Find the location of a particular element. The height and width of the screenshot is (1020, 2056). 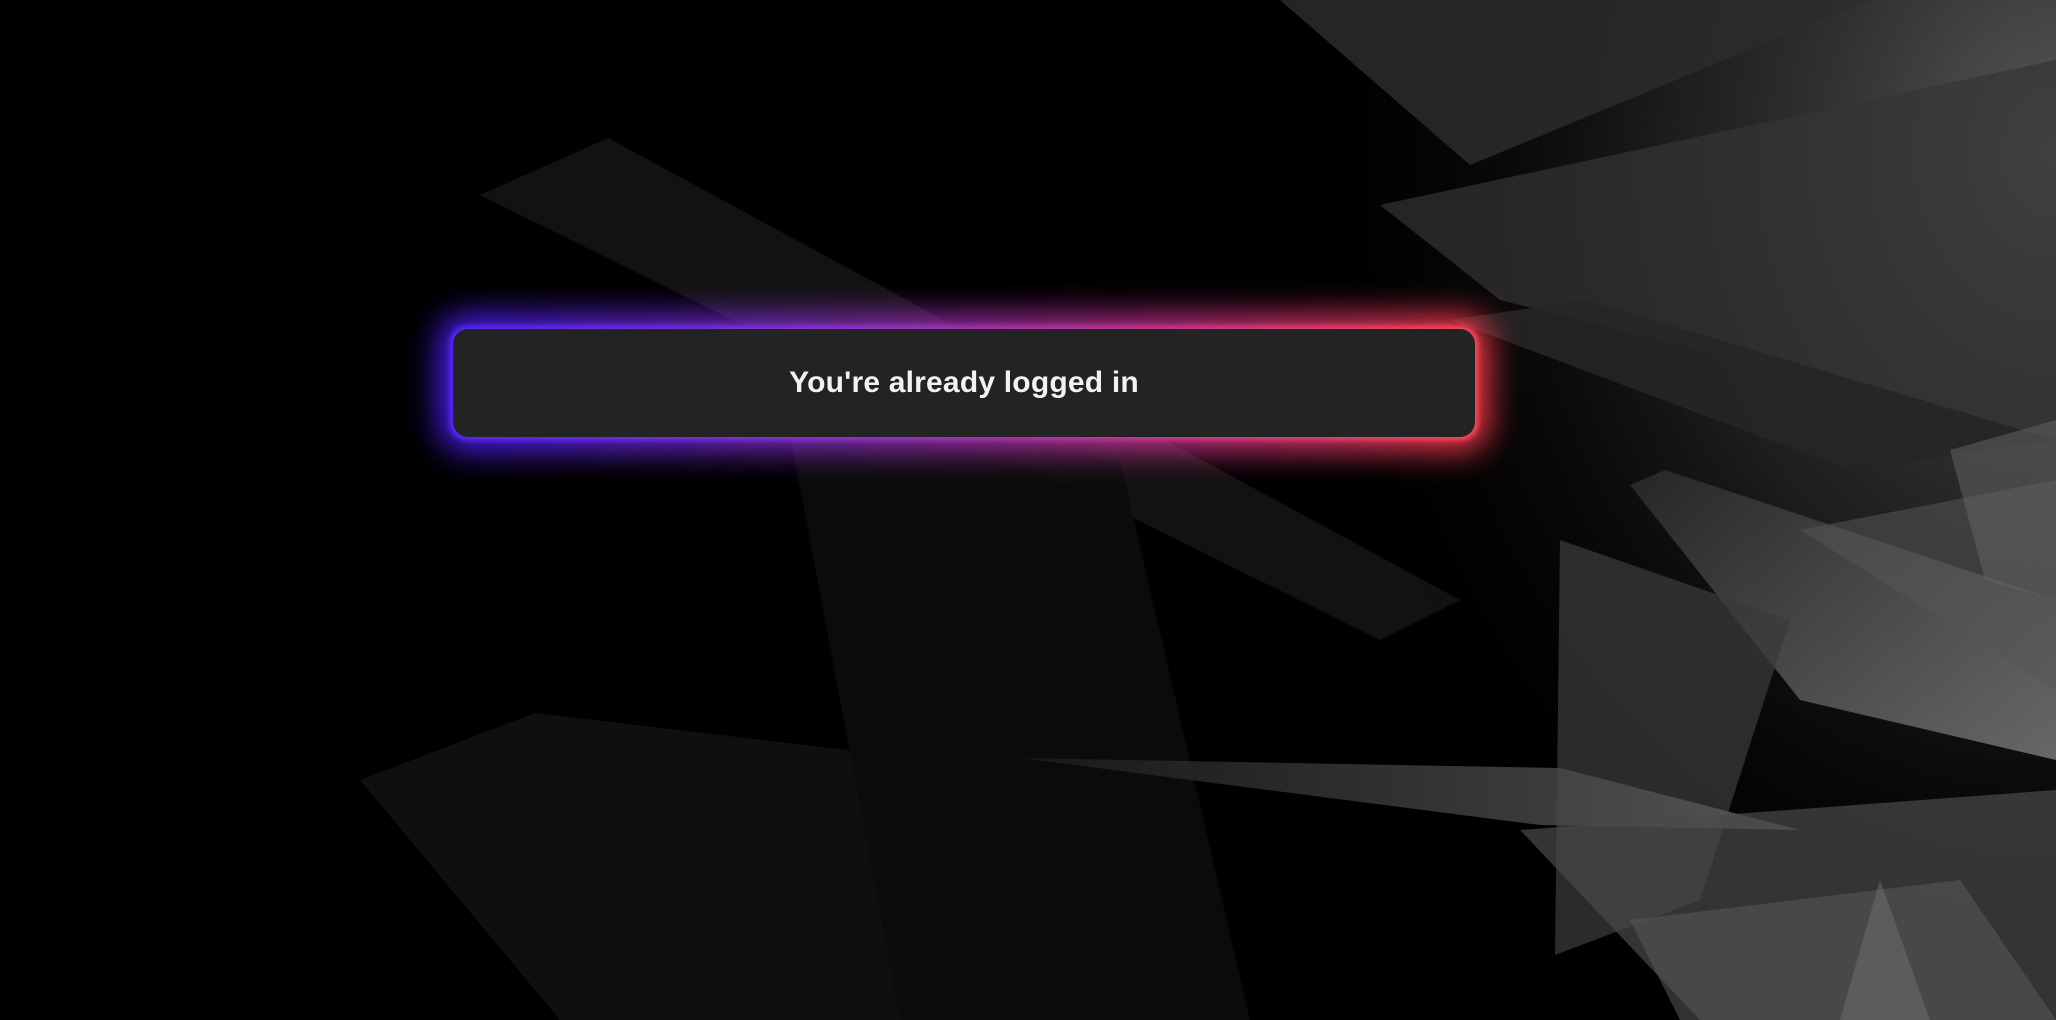

login-status-banner: You're already logged in is located at coordinates (964, 383).